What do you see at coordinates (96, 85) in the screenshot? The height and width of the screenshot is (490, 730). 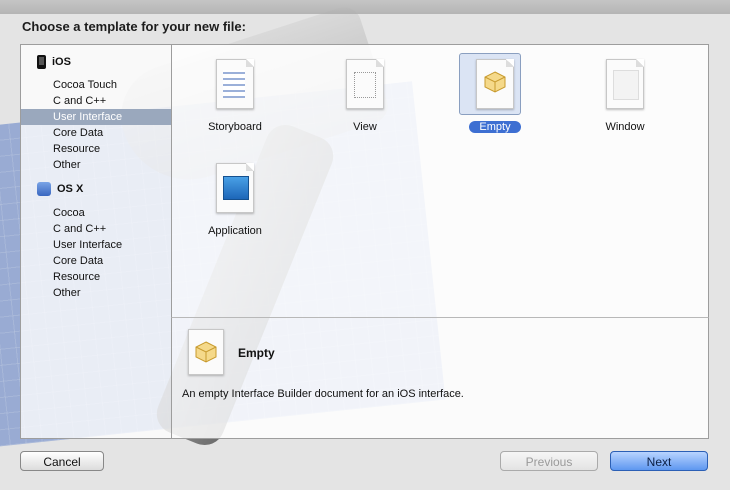 I see `sidebar-item-ios-cocoa-touch: Cocoa Touch` at bounding box center [96, 85].